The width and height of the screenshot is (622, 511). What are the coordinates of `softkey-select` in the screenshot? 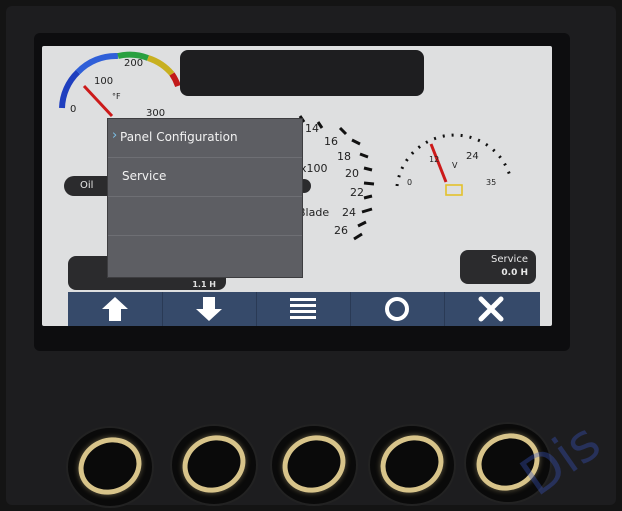 It's located at (397, 309).